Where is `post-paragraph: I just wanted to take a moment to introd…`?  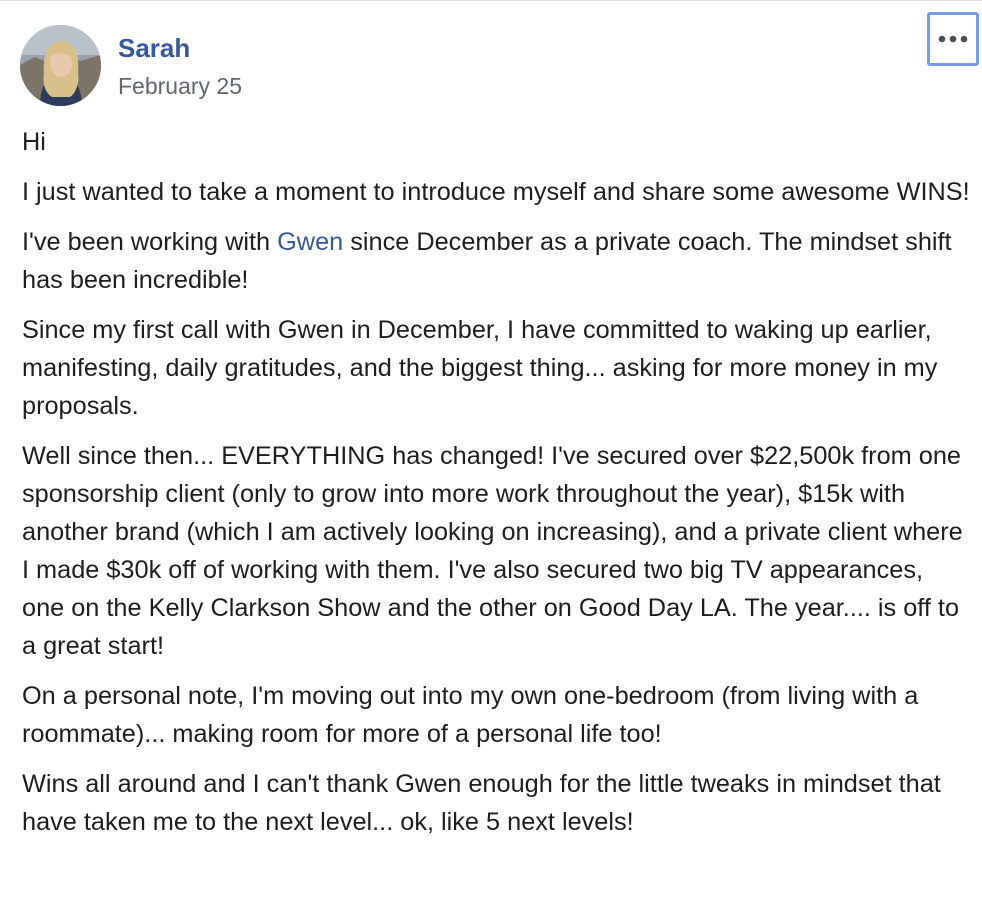
post-paragraph: I just wanted to take a moment to introd… is located at coordinates (496, 192).